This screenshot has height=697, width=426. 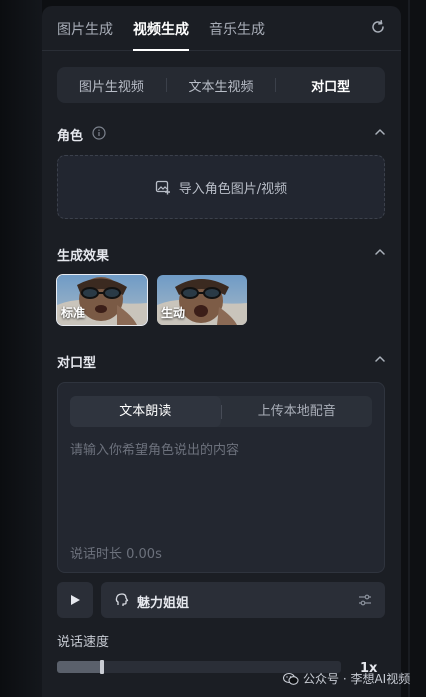 I want to click on right-background, so click(x=413, y=348).